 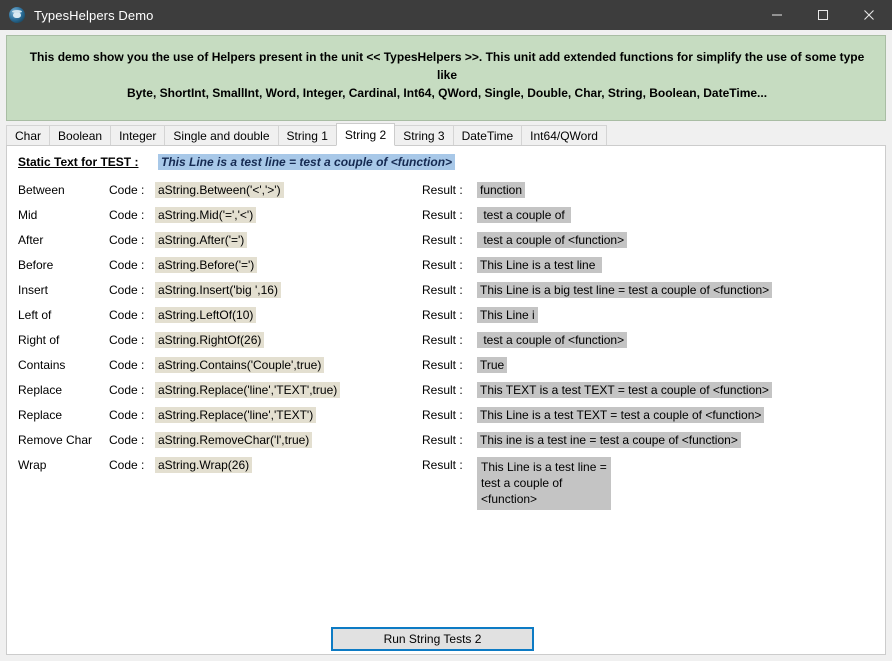 I want to click on maximize-icon, so click(x=823, y=15).